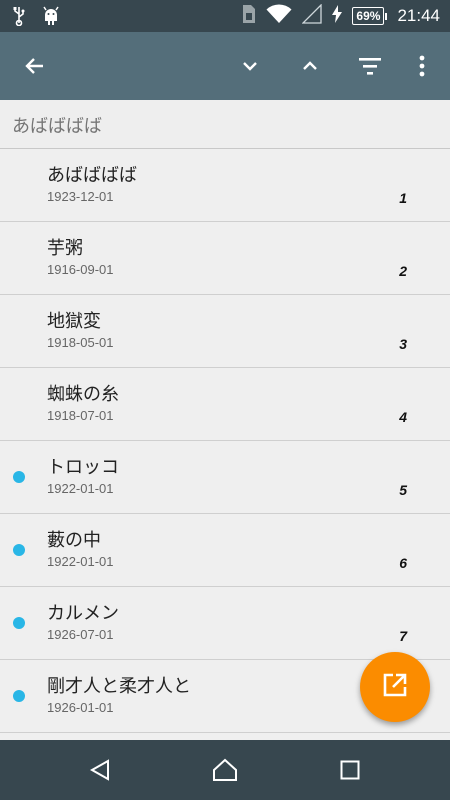  Describe the element at coordinates (279, 16) in the screenshot. I see `wifi-icon` at that location.